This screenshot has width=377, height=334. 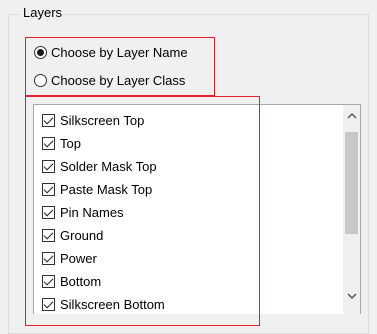 I want to click on radio-choose-by-layer-name: Choose by Layer Name, so click(x=111, y=52).